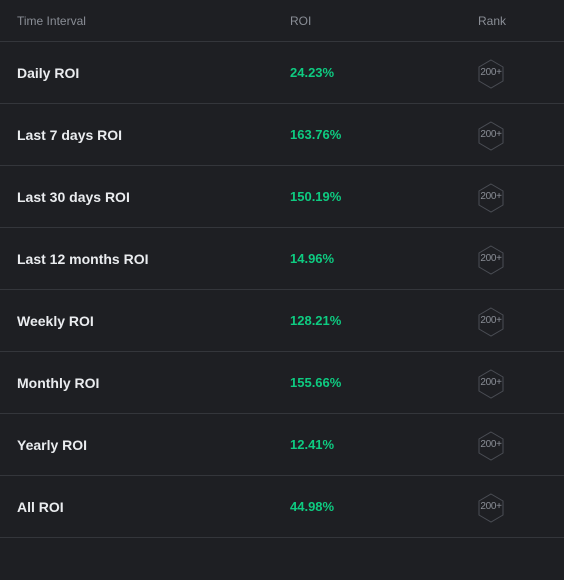 This screenshot has width=564, height=580. I want to click on roi-value: 155.66%, so click(316, 382).